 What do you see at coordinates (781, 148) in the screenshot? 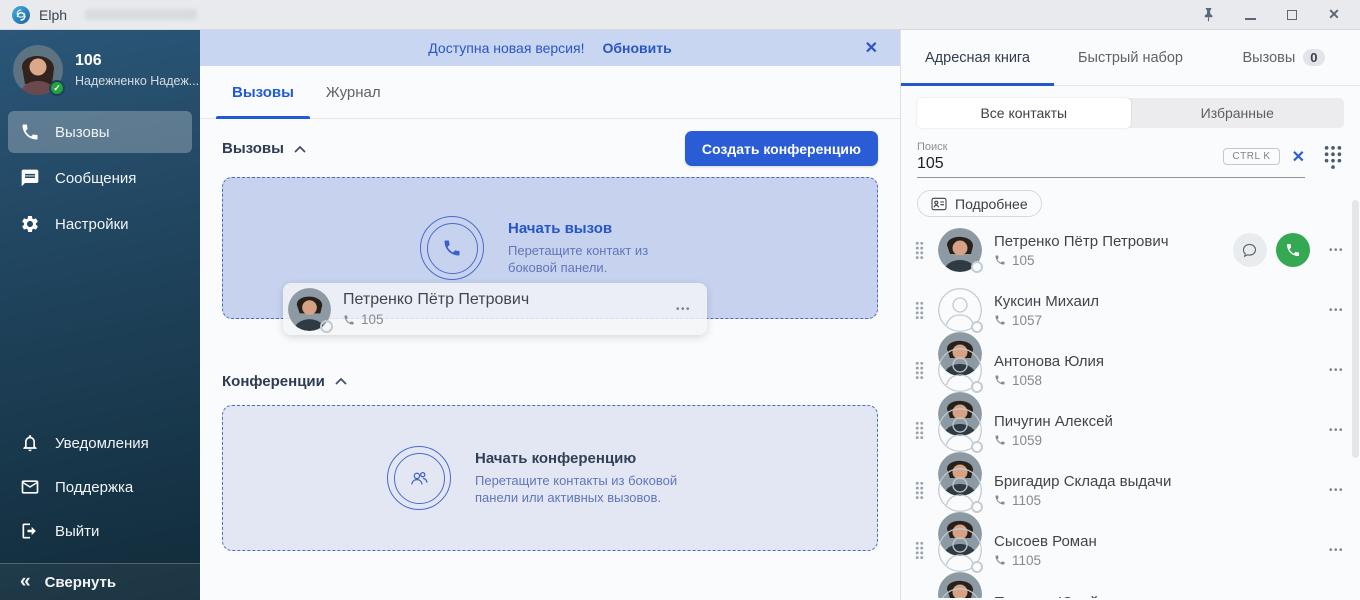
I see `create-conference-button: Создать конференцию` at bounding box center [781, 148].